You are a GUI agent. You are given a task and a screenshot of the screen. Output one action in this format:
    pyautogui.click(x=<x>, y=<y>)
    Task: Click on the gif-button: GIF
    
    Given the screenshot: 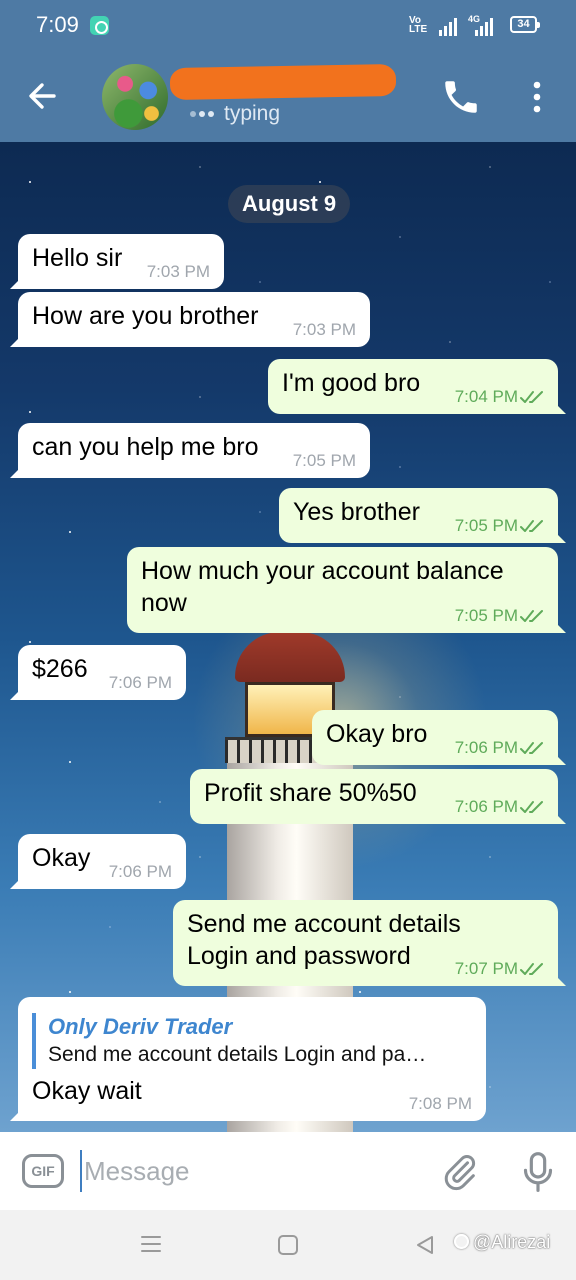 What is the action you would take?
    pyautogui.click(x=43, y=1171)
    